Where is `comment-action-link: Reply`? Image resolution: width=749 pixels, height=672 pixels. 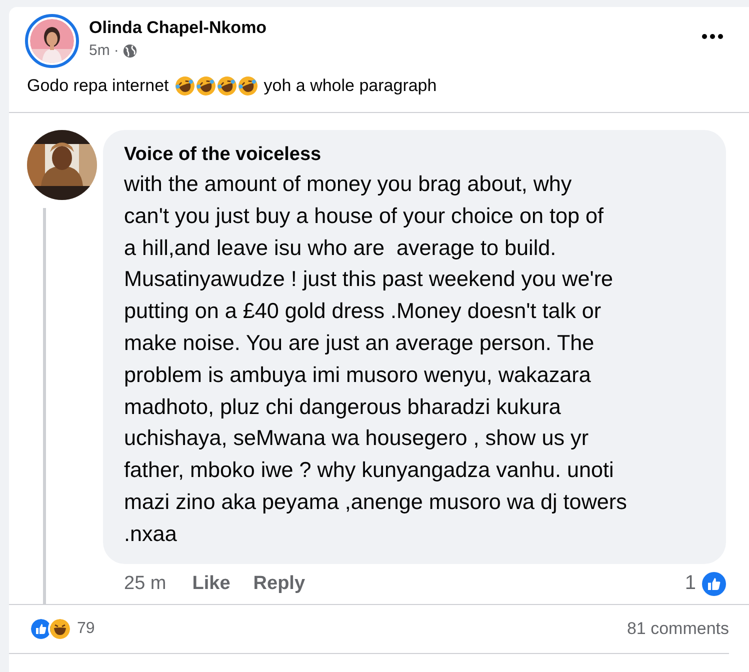 comment-action-link: Reply is located at coordinates (279, 583).